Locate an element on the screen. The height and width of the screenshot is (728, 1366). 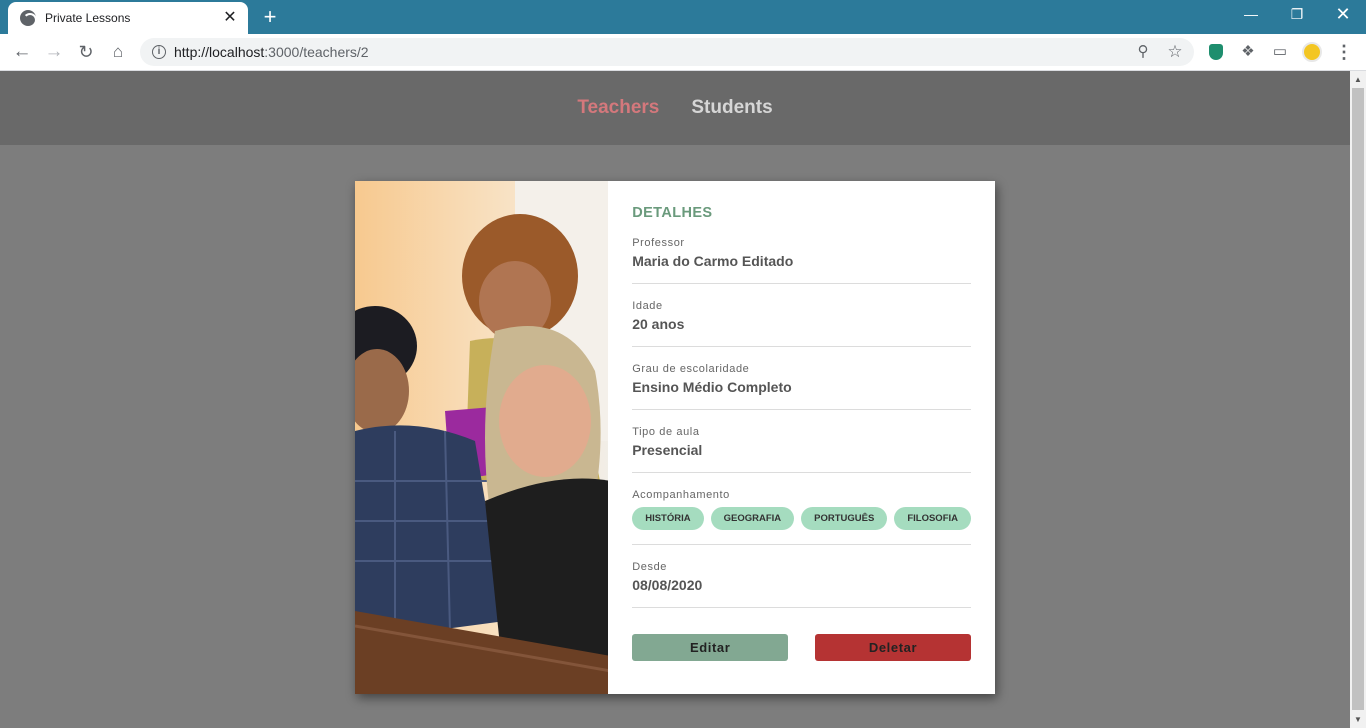
subject-chip: FILOSOFIA is located at coordinates (932, 518).